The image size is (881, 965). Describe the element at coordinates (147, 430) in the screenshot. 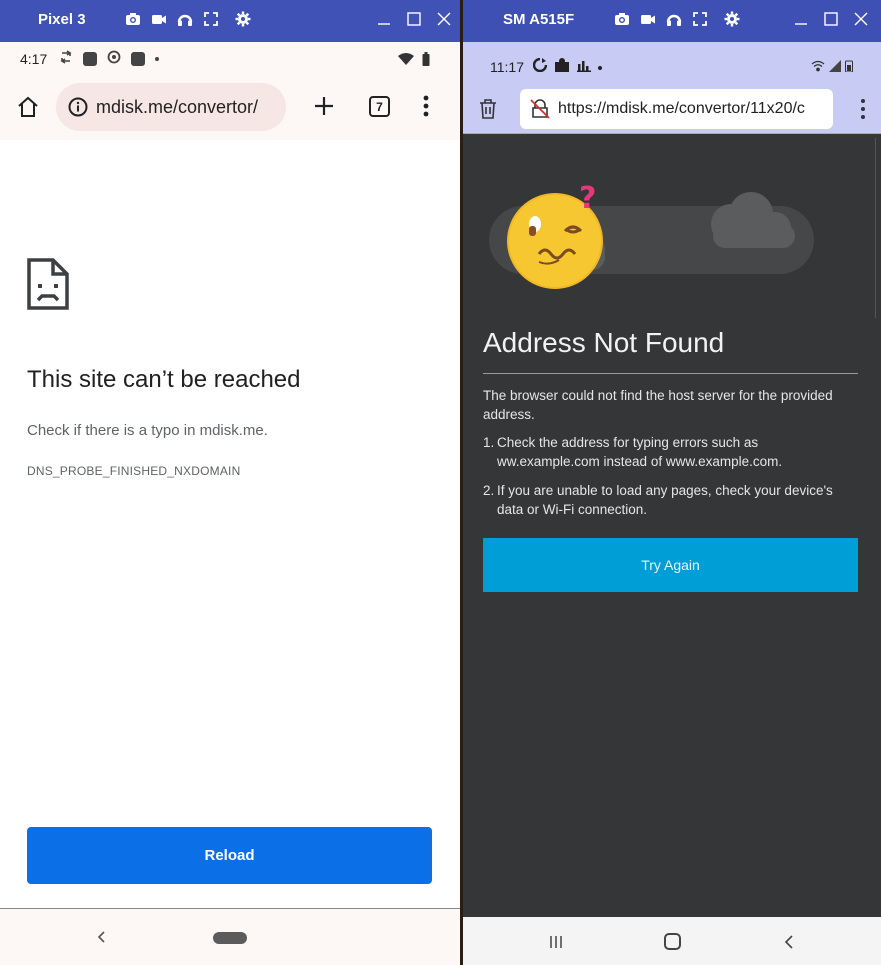

I see `error-message: Check if there is a typo in mdisk.me.` at that location.